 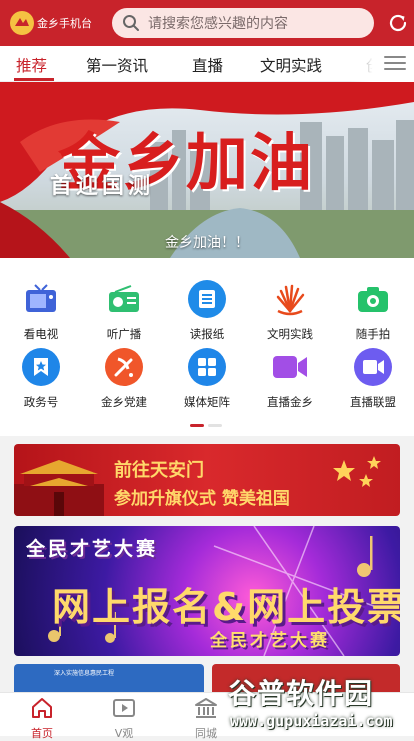 I want to click on promo-talent-main: 网上报名&网上投票, so click(x=226, y=607).